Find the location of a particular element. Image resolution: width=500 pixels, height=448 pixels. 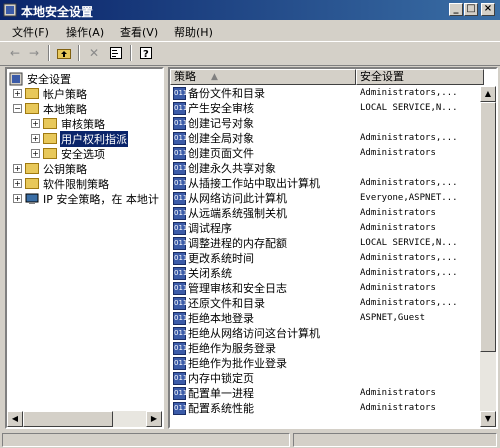

policy-name: 管理审核和安全日志 is located at coordinates (237, 288).